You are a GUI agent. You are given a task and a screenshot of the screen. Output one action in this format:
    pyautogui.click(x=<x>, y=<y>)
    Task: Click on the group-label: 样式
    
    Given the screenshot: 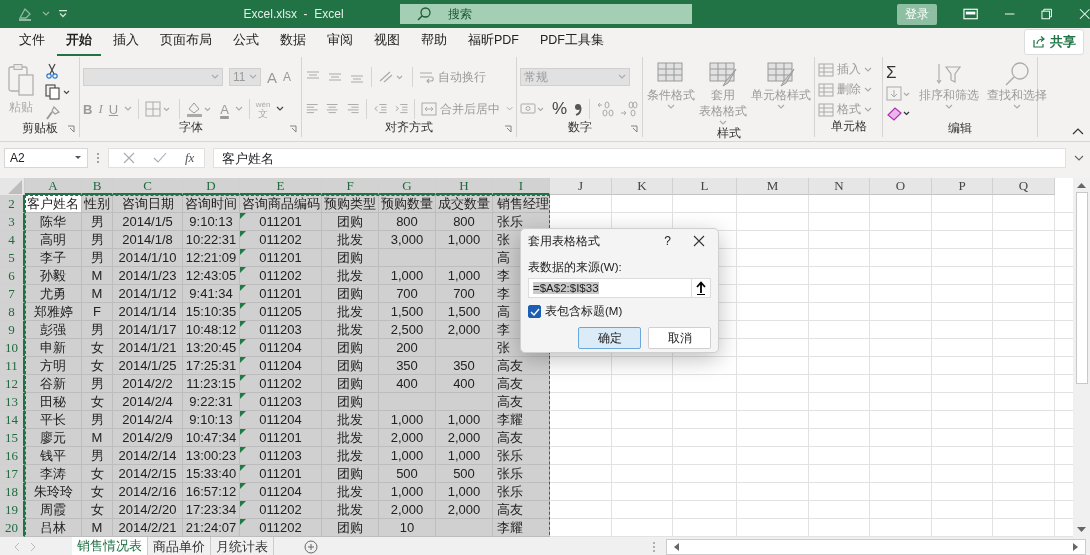 What is the action you would take?
    pyautogui.click(x=728, y=133)
    